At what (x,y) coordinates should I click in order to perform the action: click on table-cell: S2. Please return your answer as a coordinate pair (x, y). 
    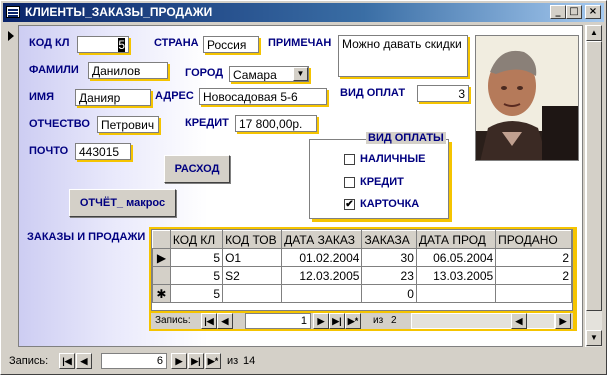
    Looking at the image, I should click on (252, 275).